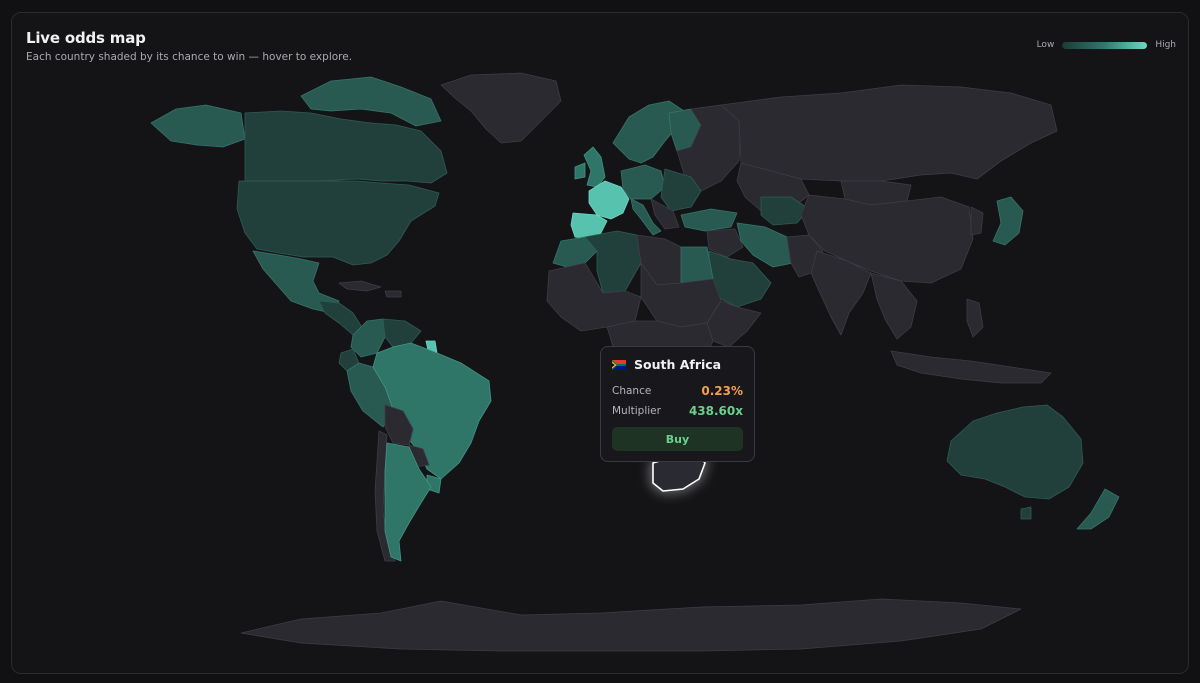 The image size is (1200, 683). Describe the element at coordinates (402, 333) in the screenshot. I see `country-venezuela` at that location.